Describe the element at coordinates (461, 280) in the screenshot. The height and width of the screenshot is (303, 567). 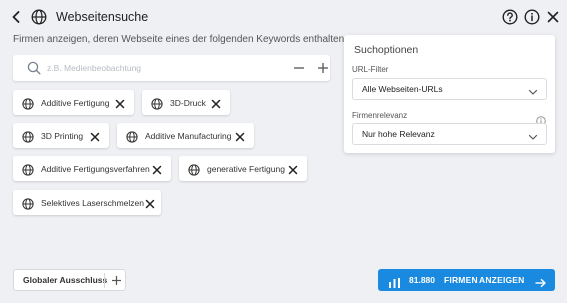
I see `cta-firmen-label: FIRMEN` at that location.